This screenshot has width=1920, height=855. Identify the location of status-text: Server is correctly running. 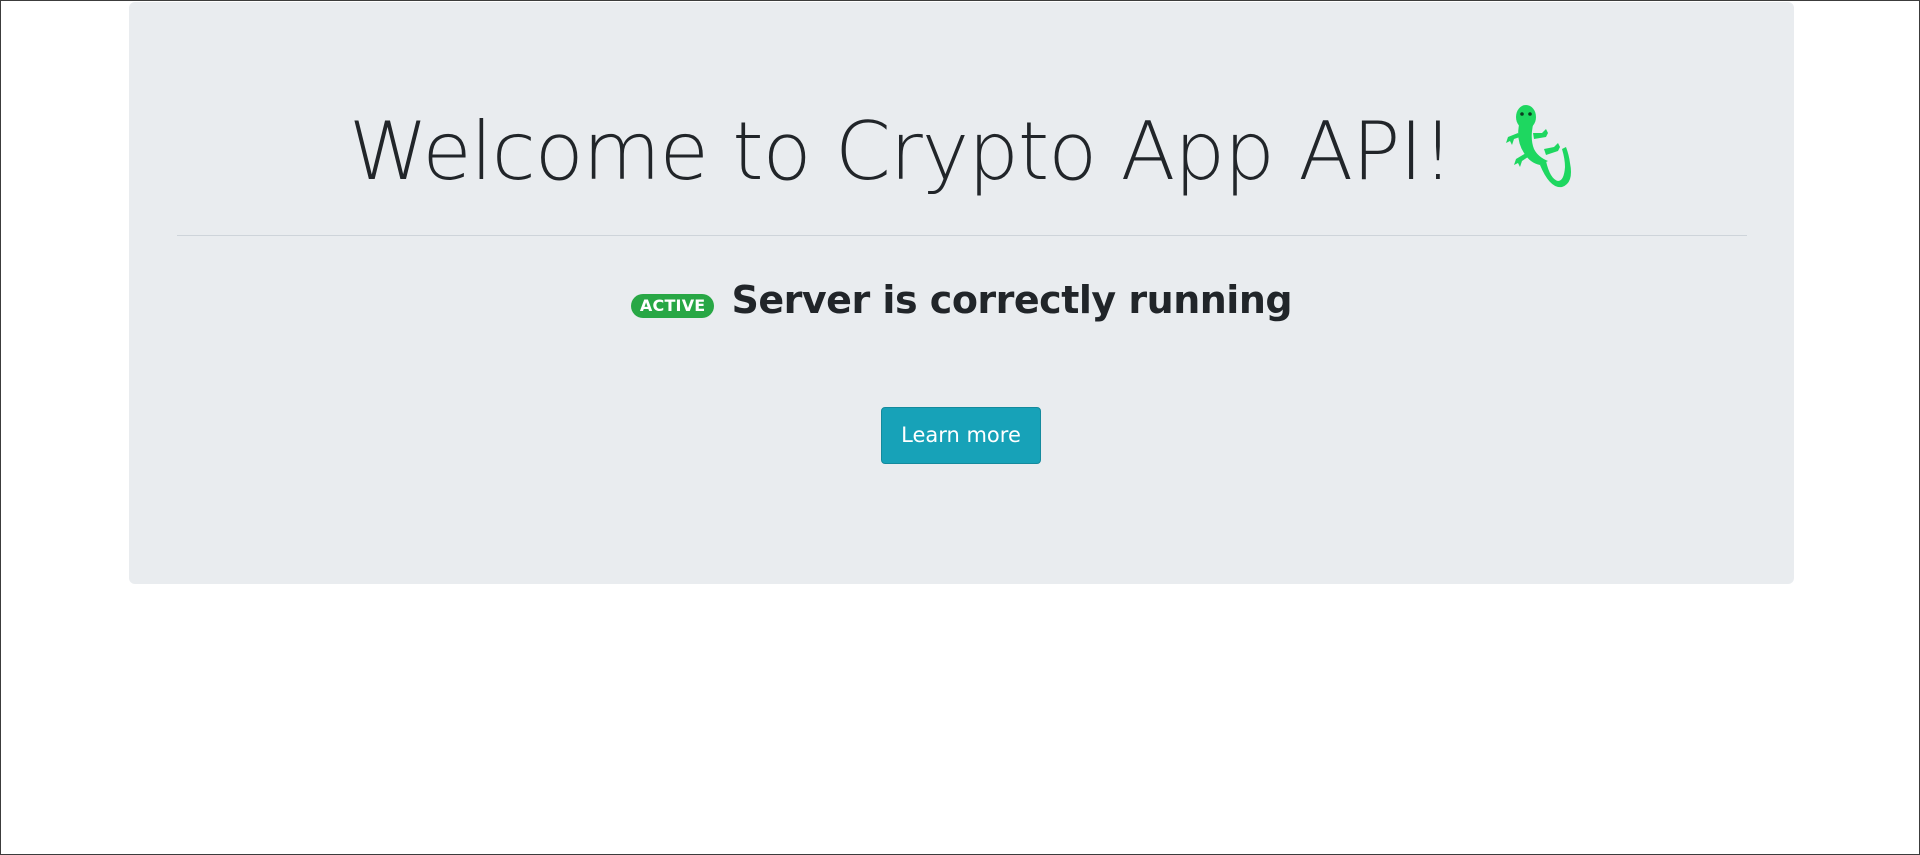
(1012, 300).